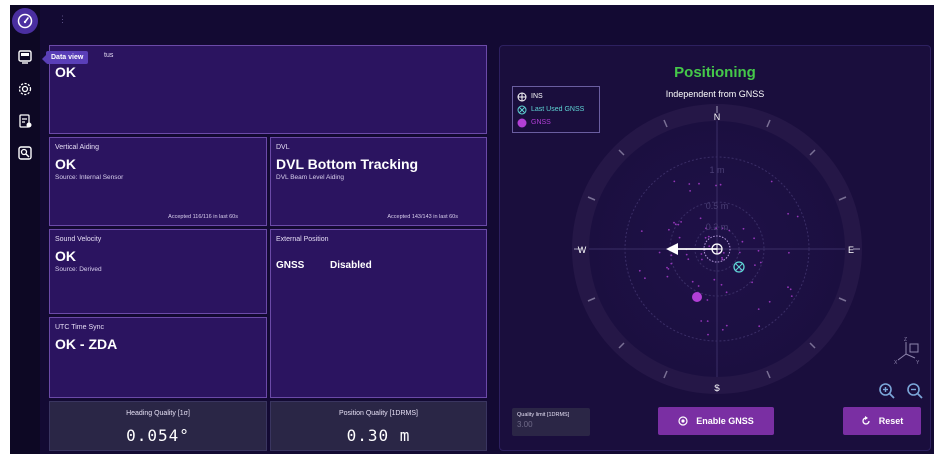  I want to click on sidebar, so click(25, 229).